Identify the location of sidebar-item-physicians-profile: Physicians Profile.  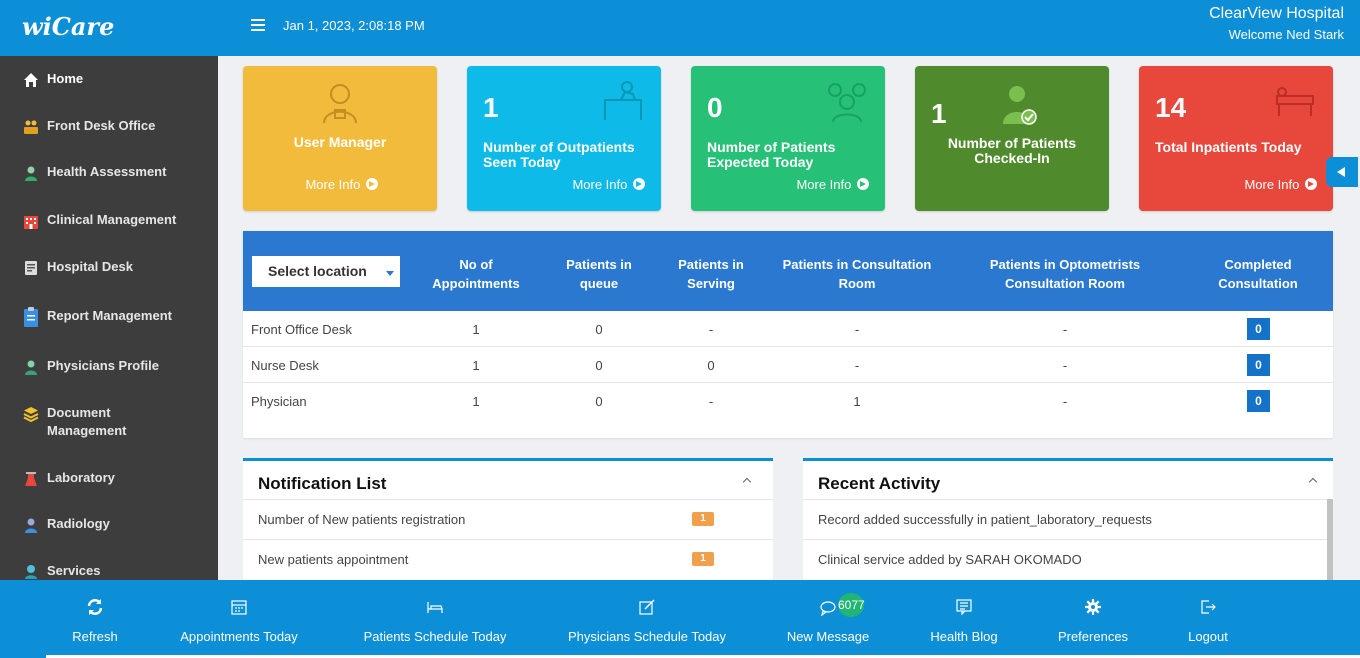
(109, 367).